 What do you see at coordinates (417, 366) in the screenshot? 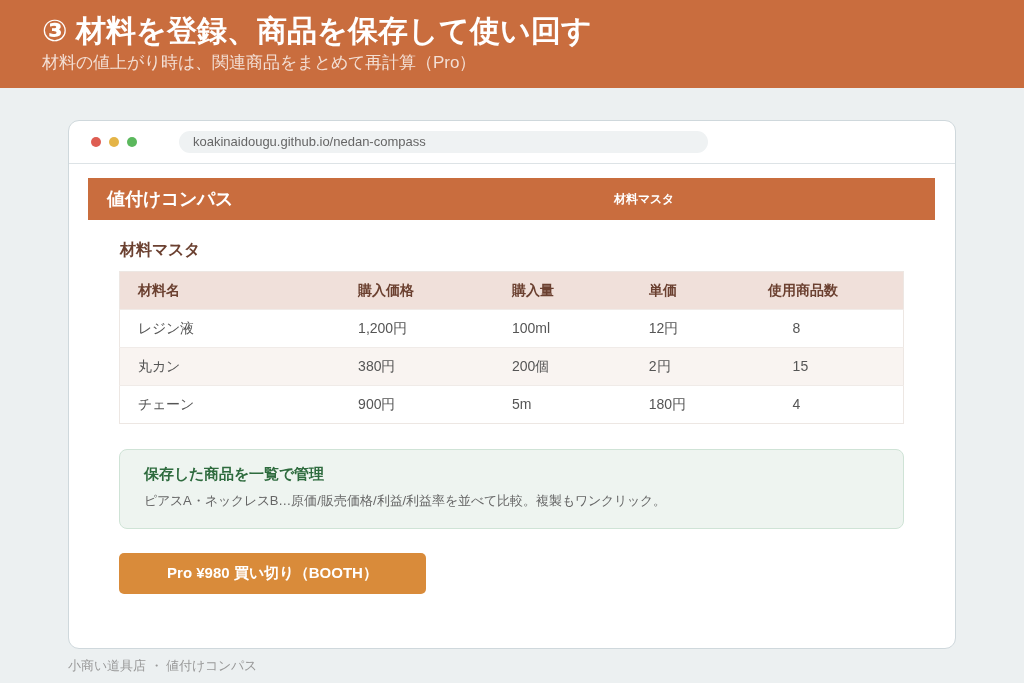
I see `table-cell: 380円` at bounding box center [417, 366].